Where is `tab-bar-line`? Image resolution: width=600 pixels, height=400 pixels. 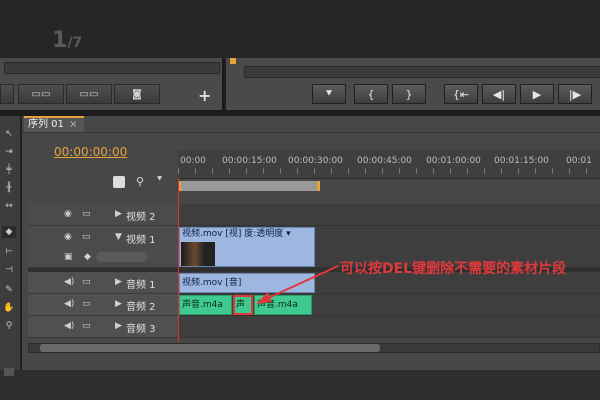
tab-bar-line is located at coordinates (311, 132).